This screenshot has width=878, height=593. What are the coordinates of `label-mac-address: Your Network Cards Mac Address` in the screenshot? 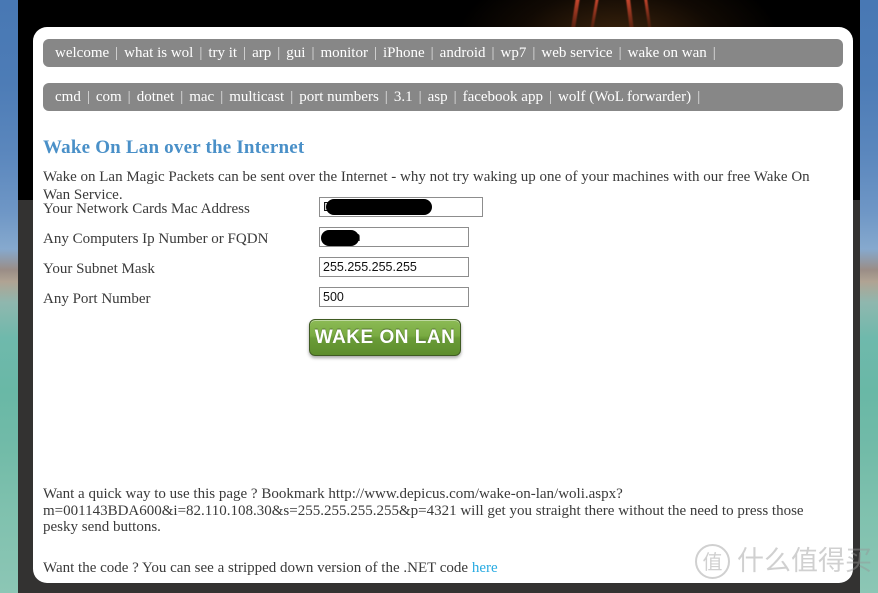 It's located at (146, 209).